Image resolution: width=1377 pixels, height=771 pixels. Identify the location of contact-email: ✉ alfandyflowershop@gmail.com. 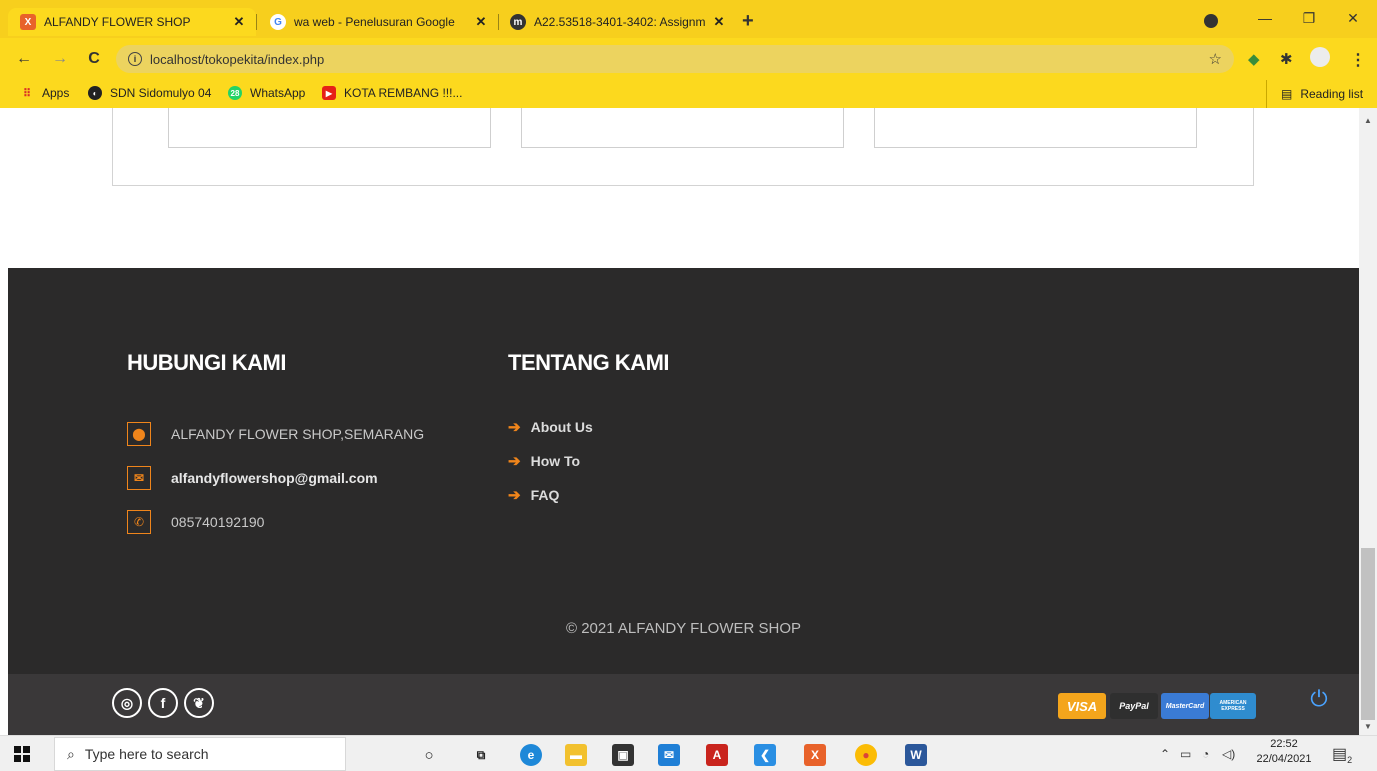
(252, 478).